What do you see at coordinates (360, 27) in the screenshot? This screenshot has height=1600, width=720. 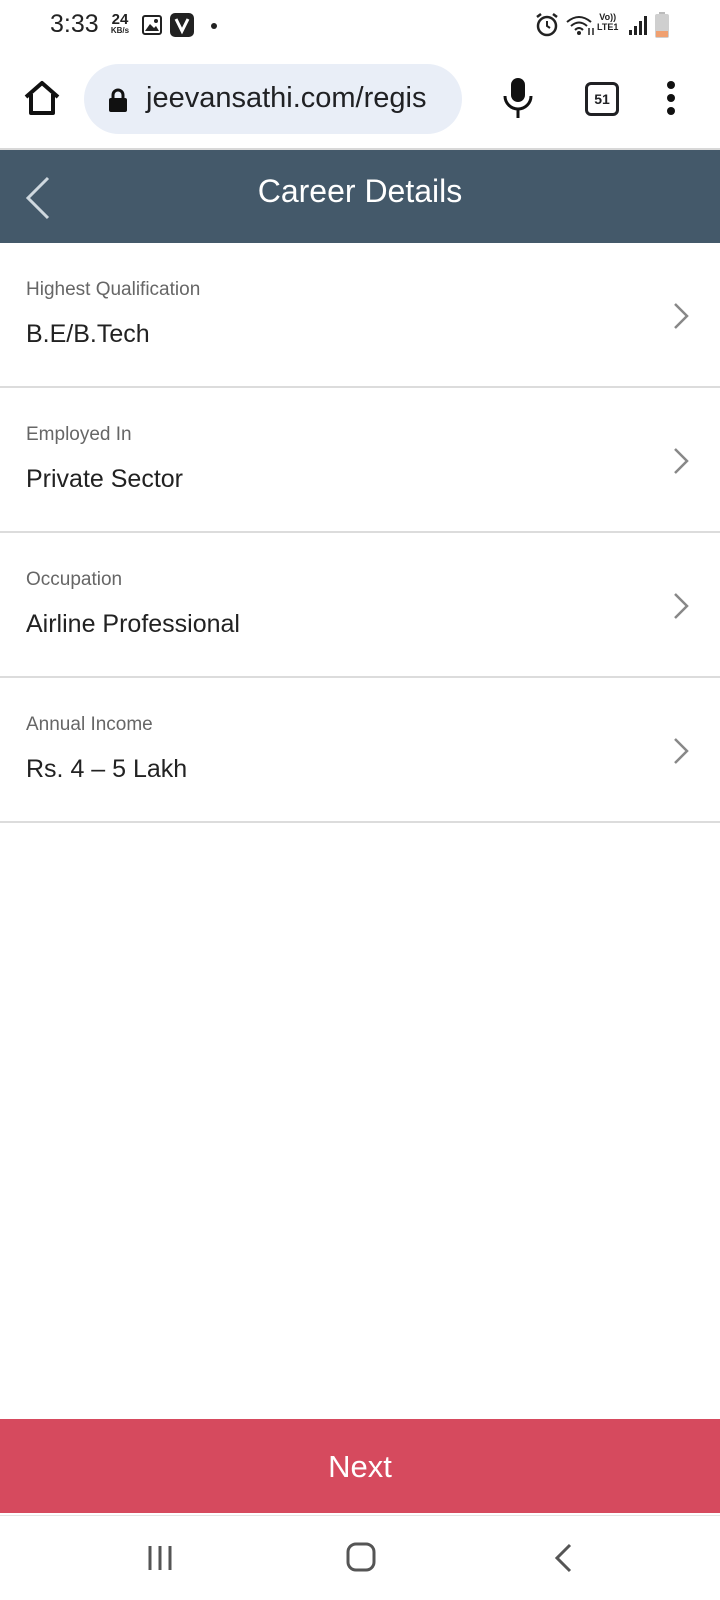 I see `status-bar: 3:33 24 KB/s Vo)) LTE1` at bounding box center [360, 27].